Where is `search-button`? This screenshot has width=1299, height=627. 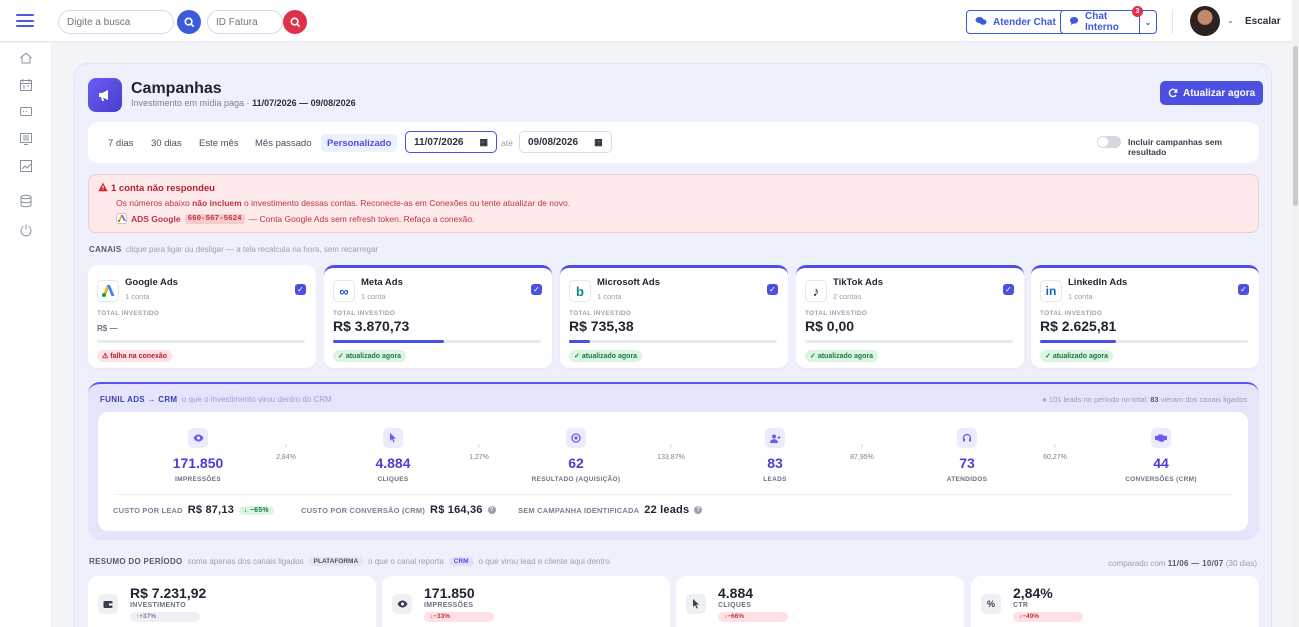
search-button is located at coordinates (189, 22).